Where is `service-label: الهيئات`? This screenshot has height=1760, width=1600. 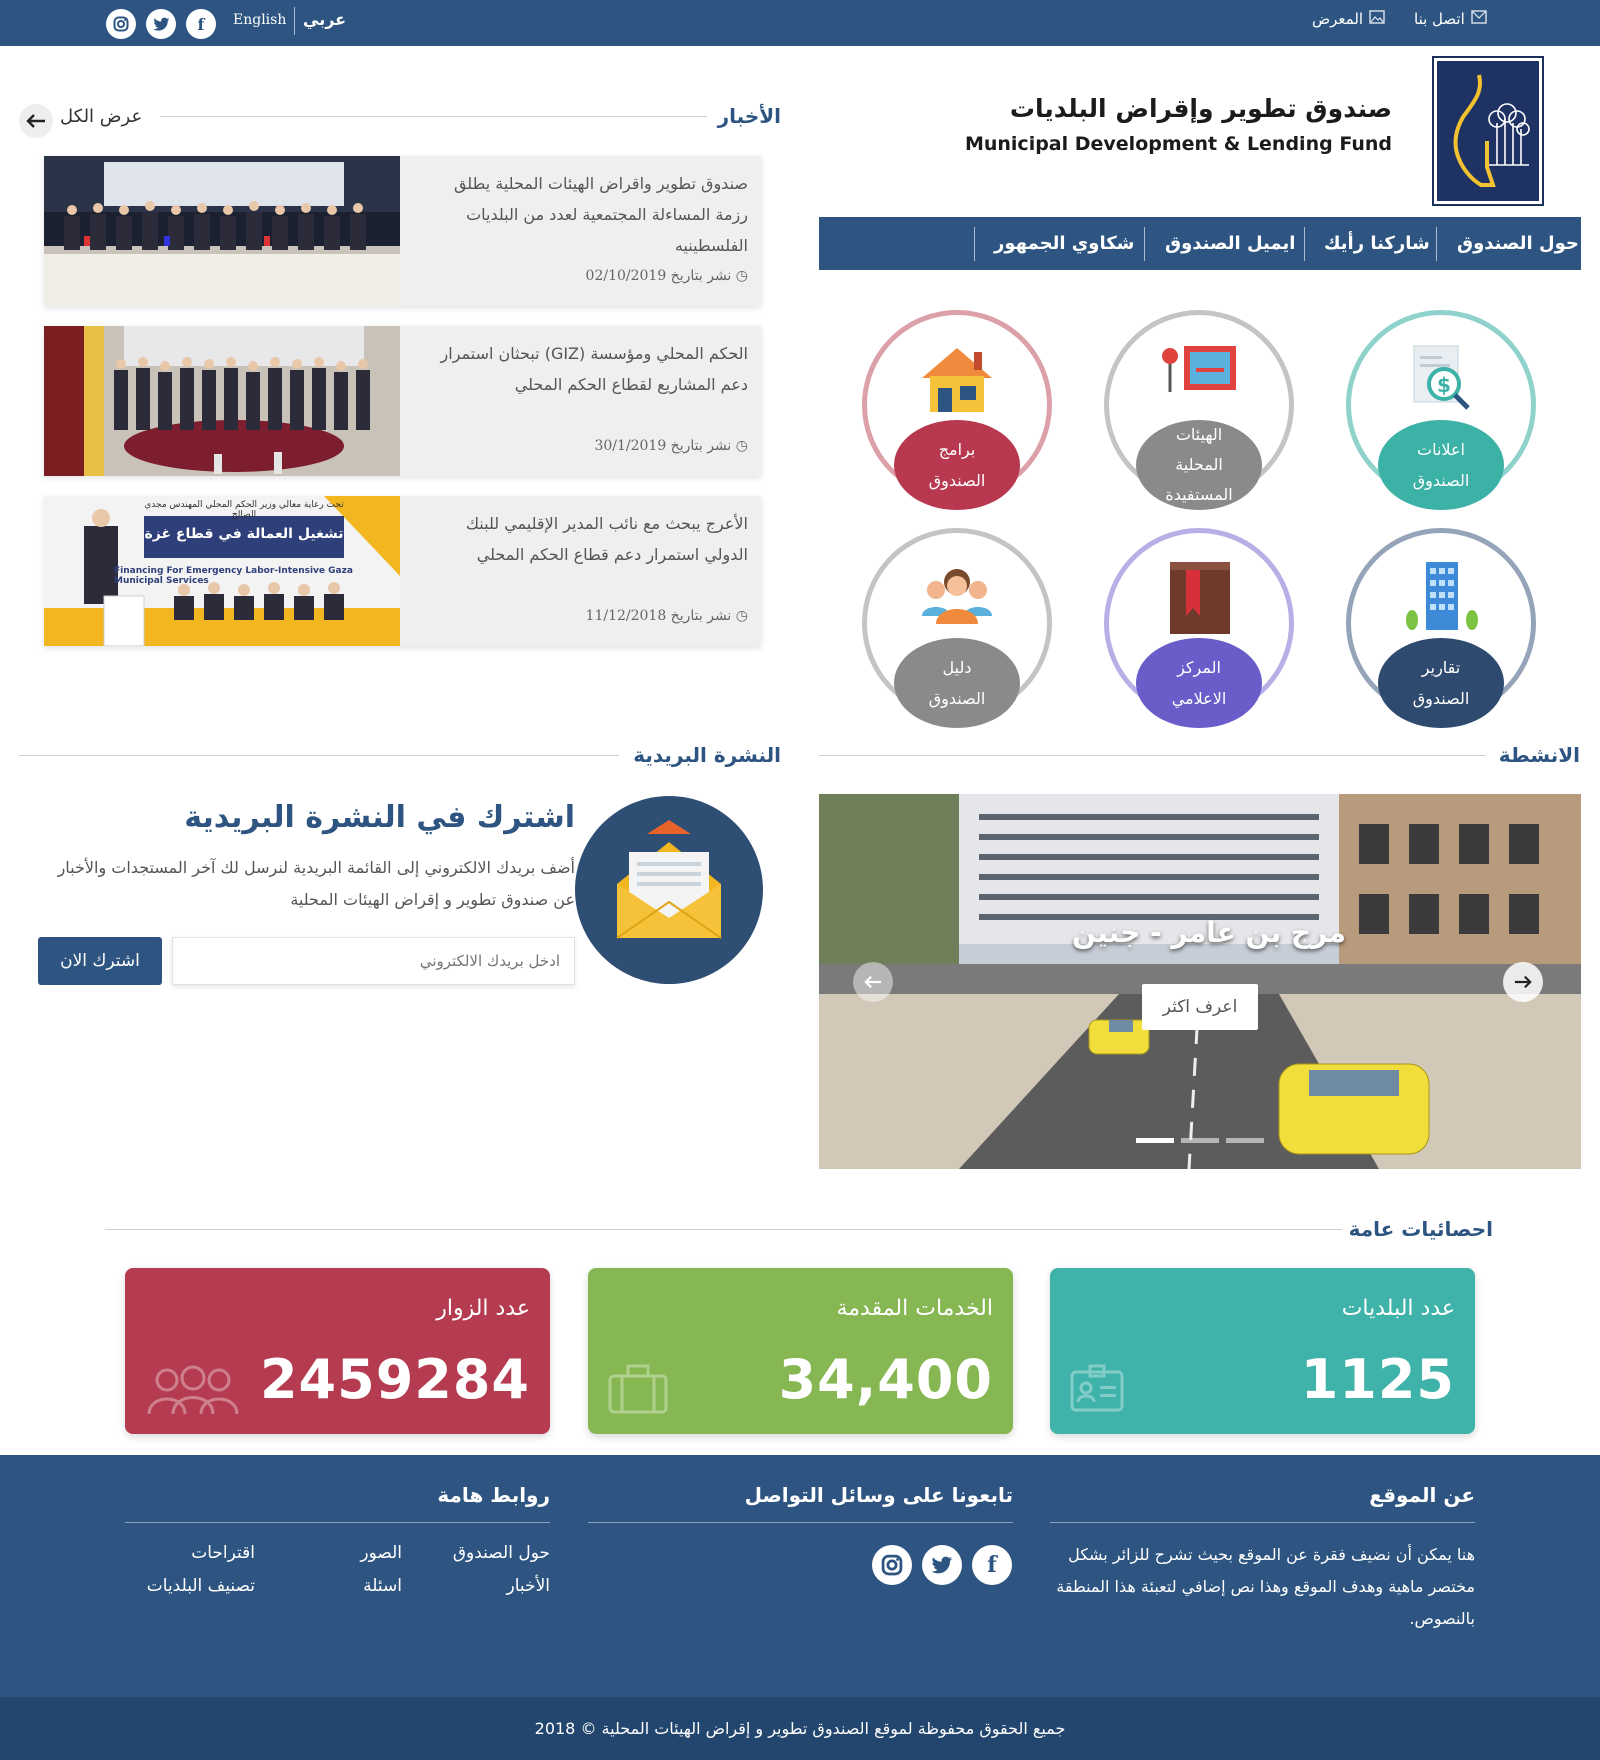 service-label: الهيئات is located at coordinates (1199, 434).